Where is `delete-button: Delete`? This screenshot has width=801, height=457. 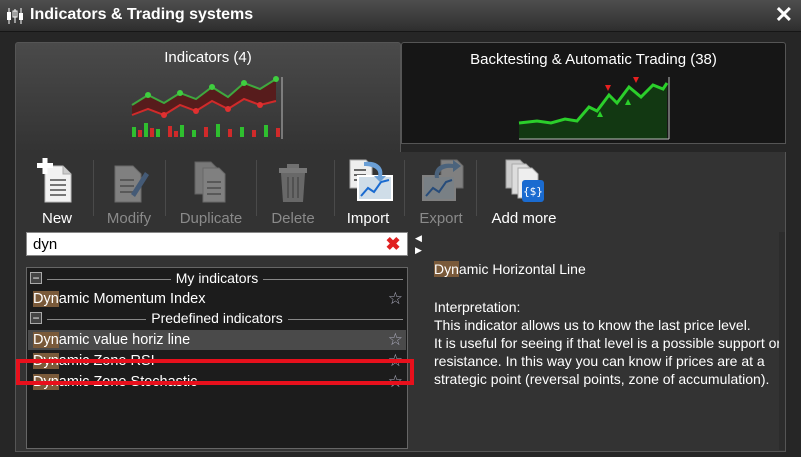
delete-button: Delete is located at coordinates (293, 192).